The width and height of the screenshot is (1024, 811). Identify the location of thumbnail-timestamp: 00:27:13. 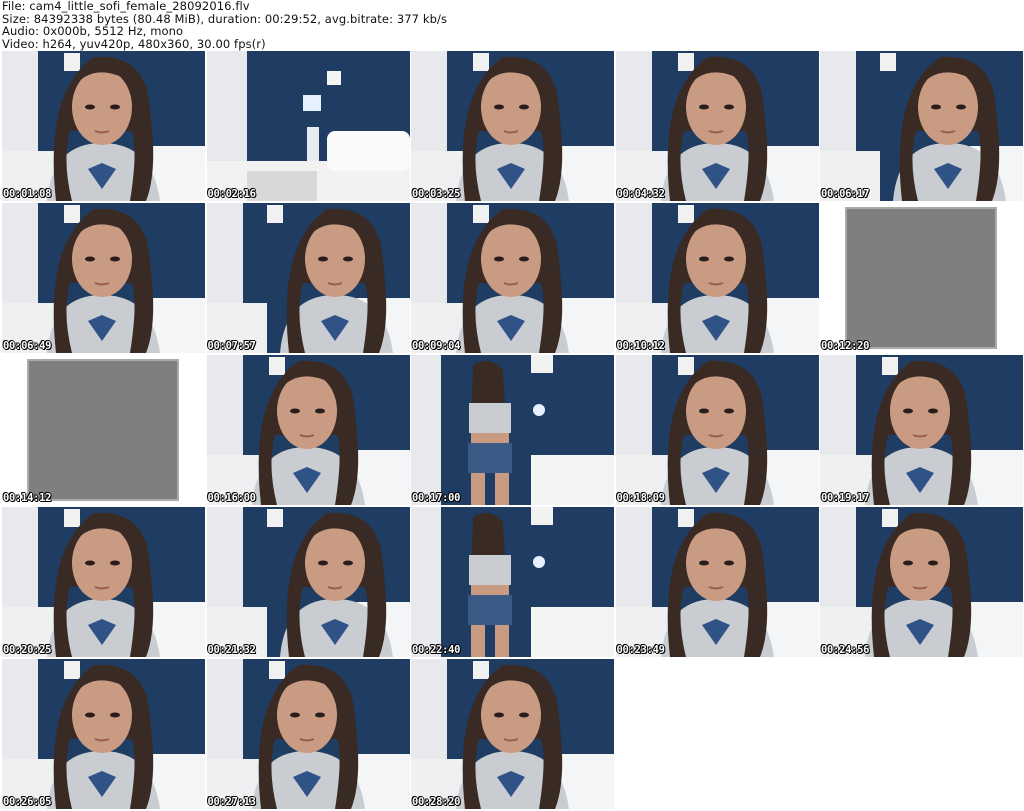
(231, 802).